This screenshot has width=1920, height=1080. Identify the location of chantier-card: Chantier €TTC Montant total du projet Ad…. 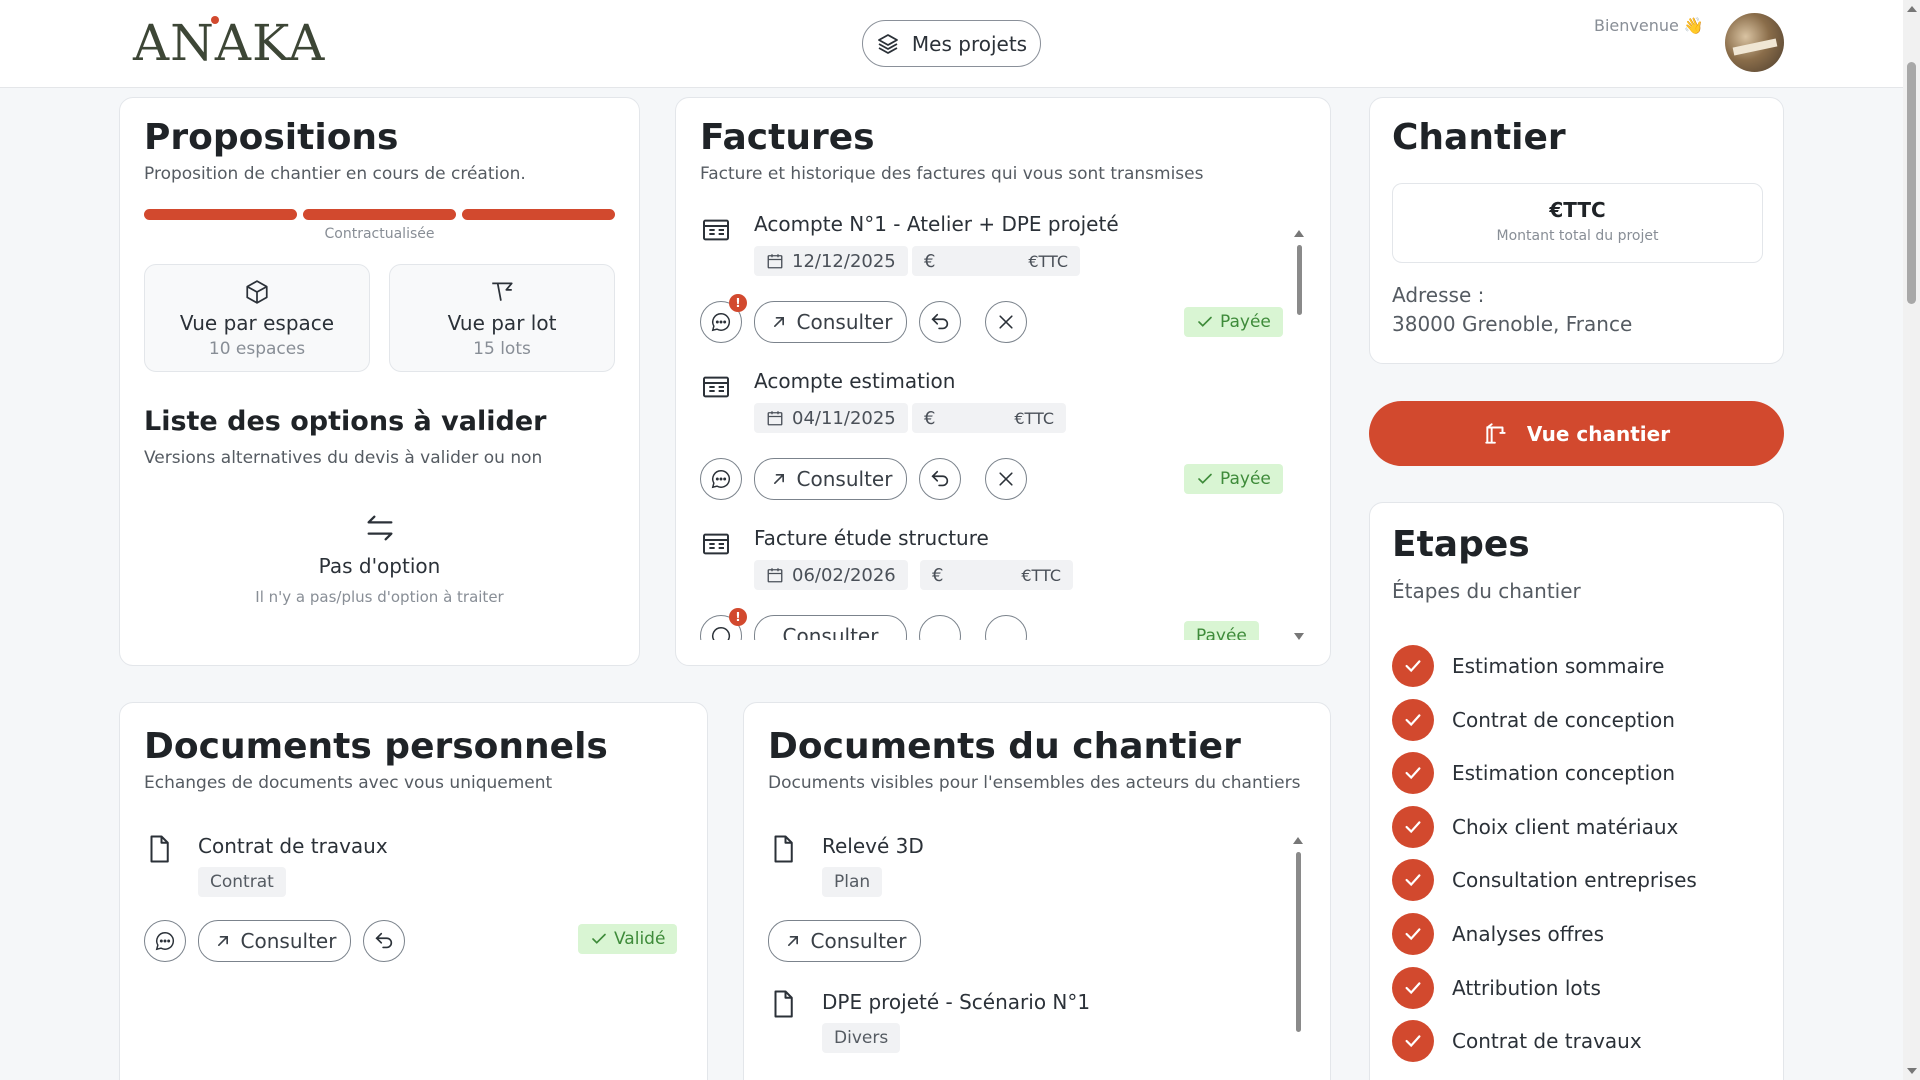
(1576, 230).